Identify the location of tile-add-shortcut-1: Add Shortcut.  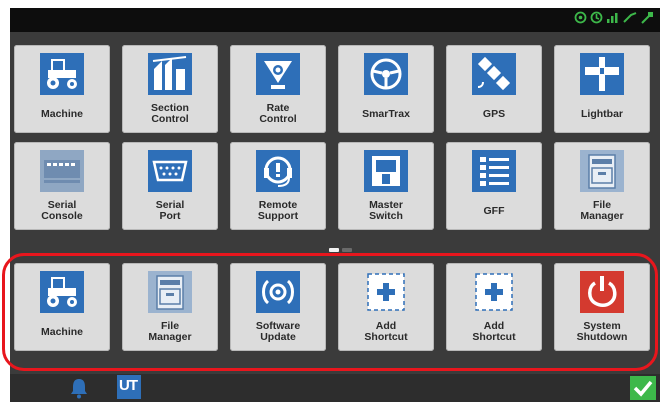
(386, 307).